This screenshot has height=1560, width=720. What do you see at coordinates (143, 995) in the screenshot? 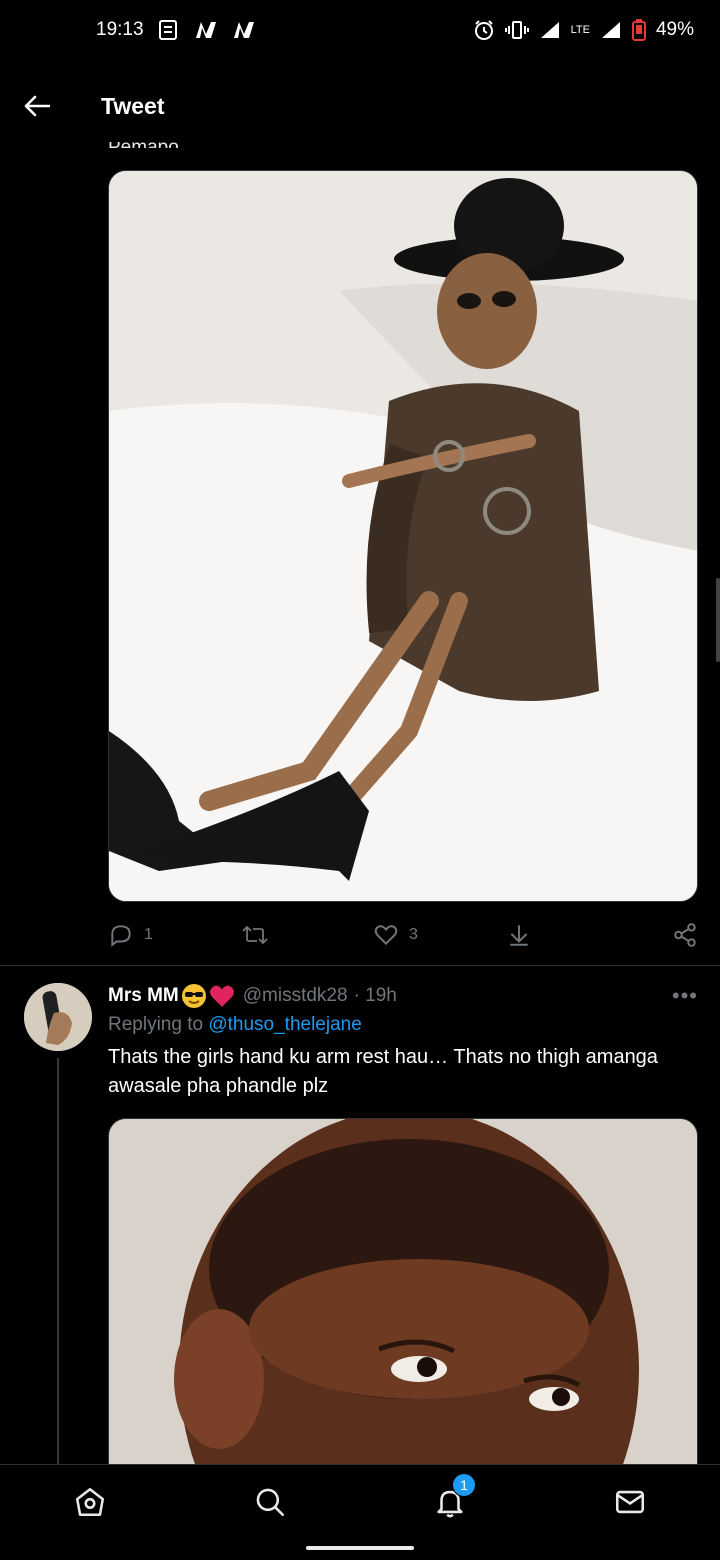
I see `display-name-text: Mrs MM` at bounding box center [143, 995].